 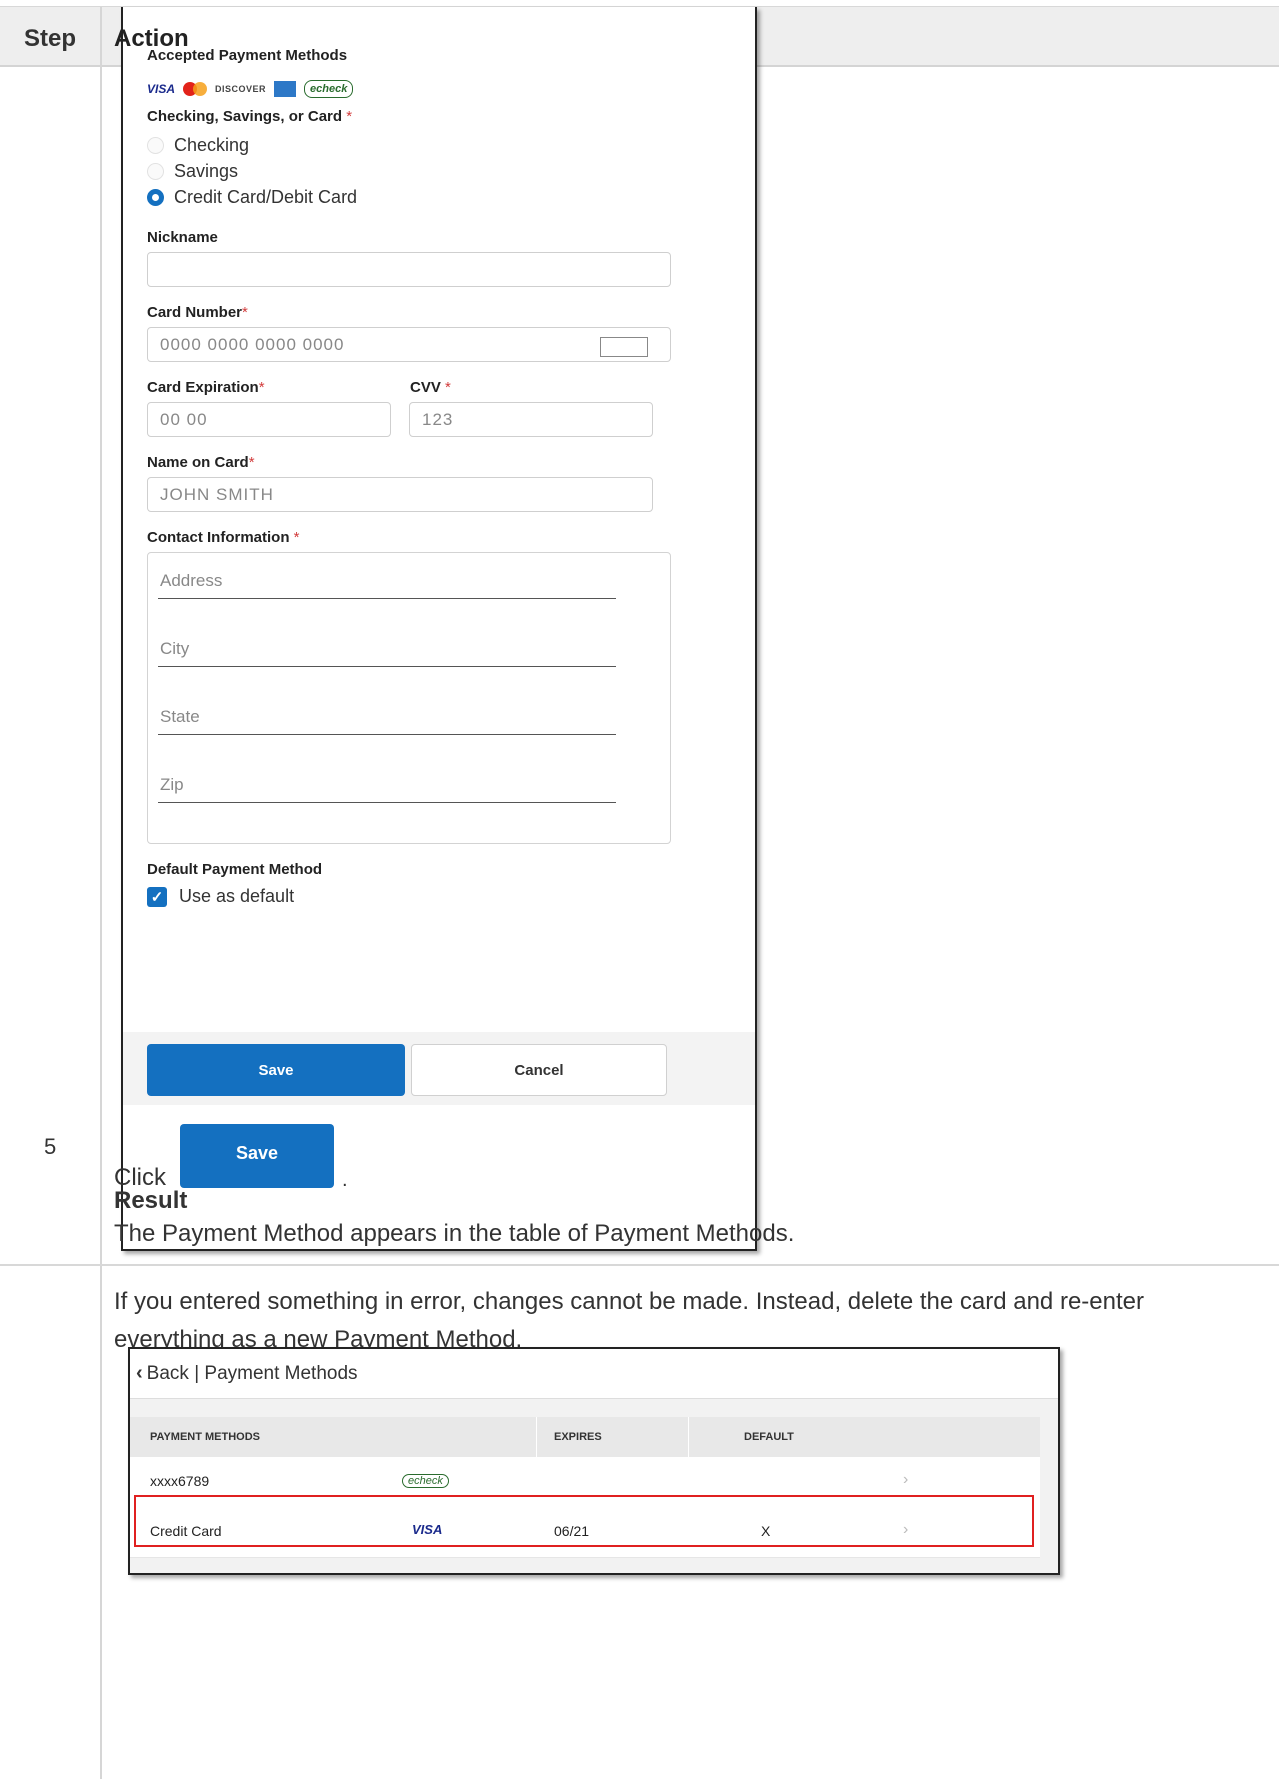 What do you see at coordinates (257, 1156) in the screenshot?
I see `inline-save-button: Save` at bounding box center [257, 1156].